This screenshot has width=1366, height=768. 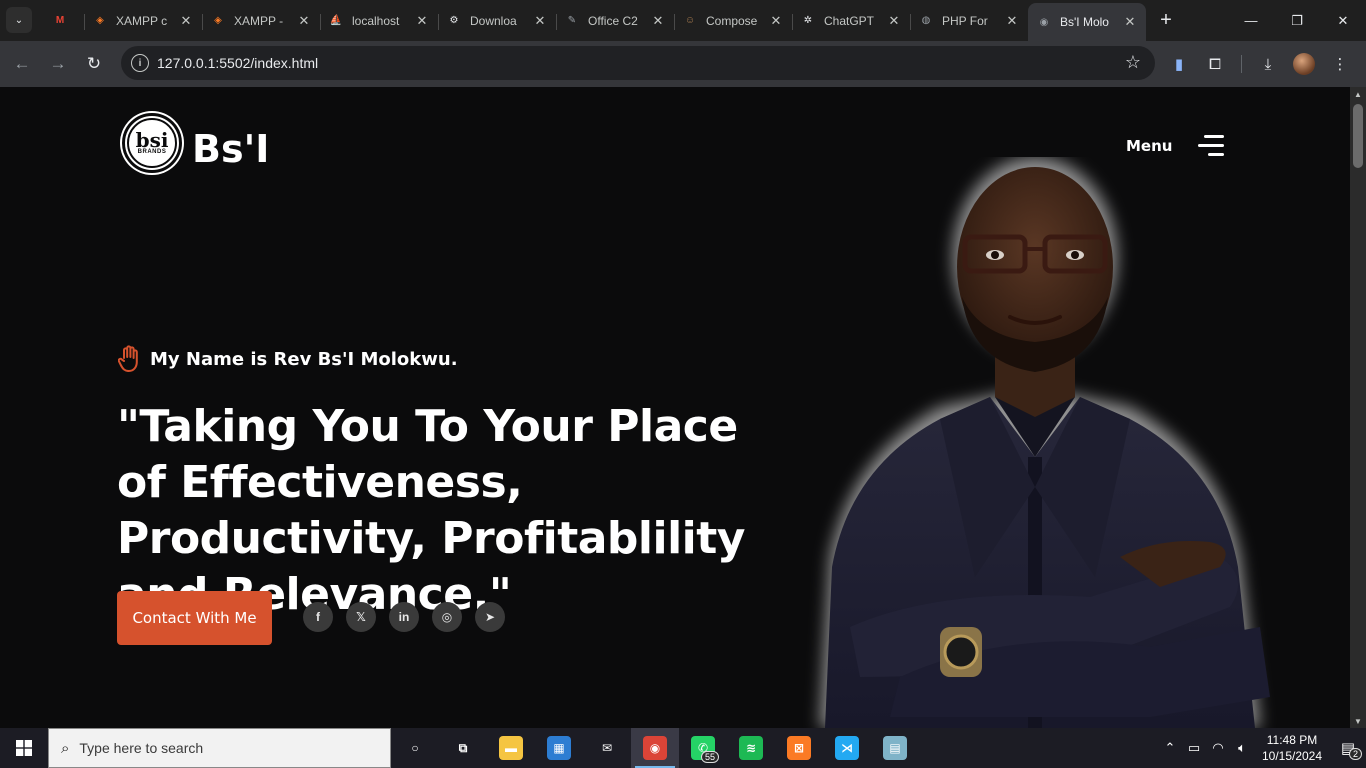 I want to click on taskbar-app: ▬, so click(x=511, y=748).